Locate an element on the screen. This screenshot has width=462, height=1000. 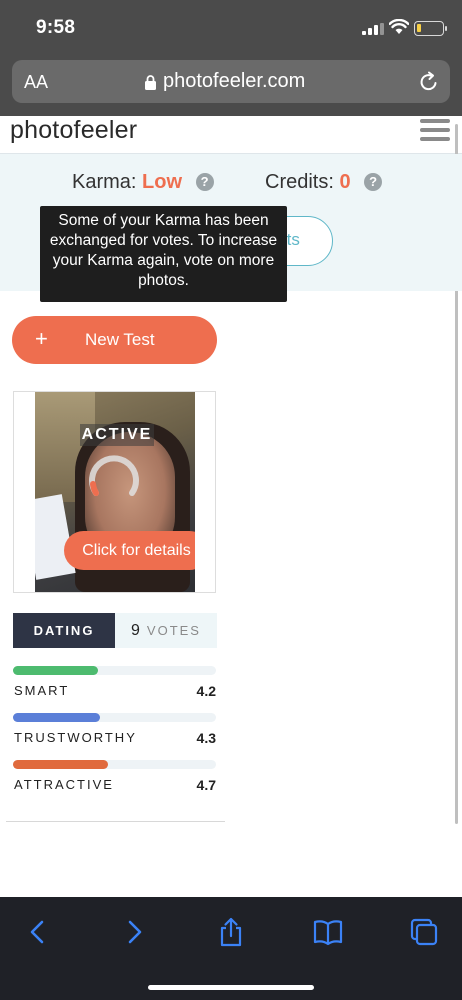
credits-status: Credits: 0 ? is located at coordinates (324, 182).